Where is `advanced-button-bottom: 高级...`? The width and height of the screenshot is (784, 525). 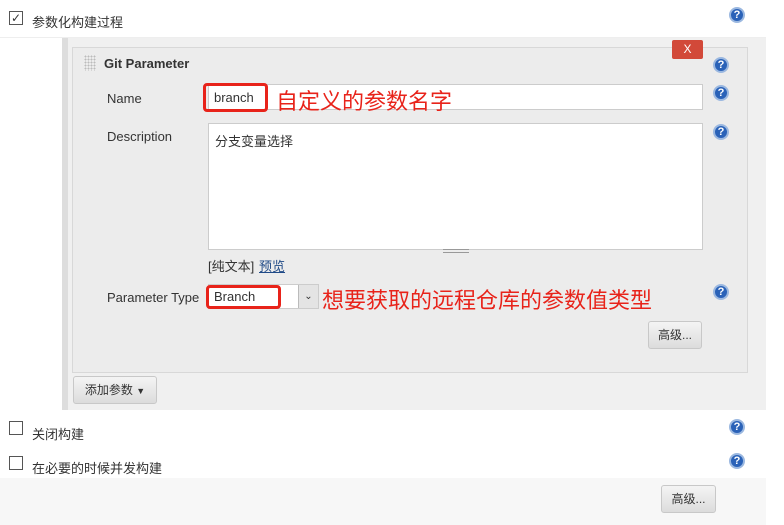 advanced-button-bottom: 高级... is located at coordinates (688, 499).